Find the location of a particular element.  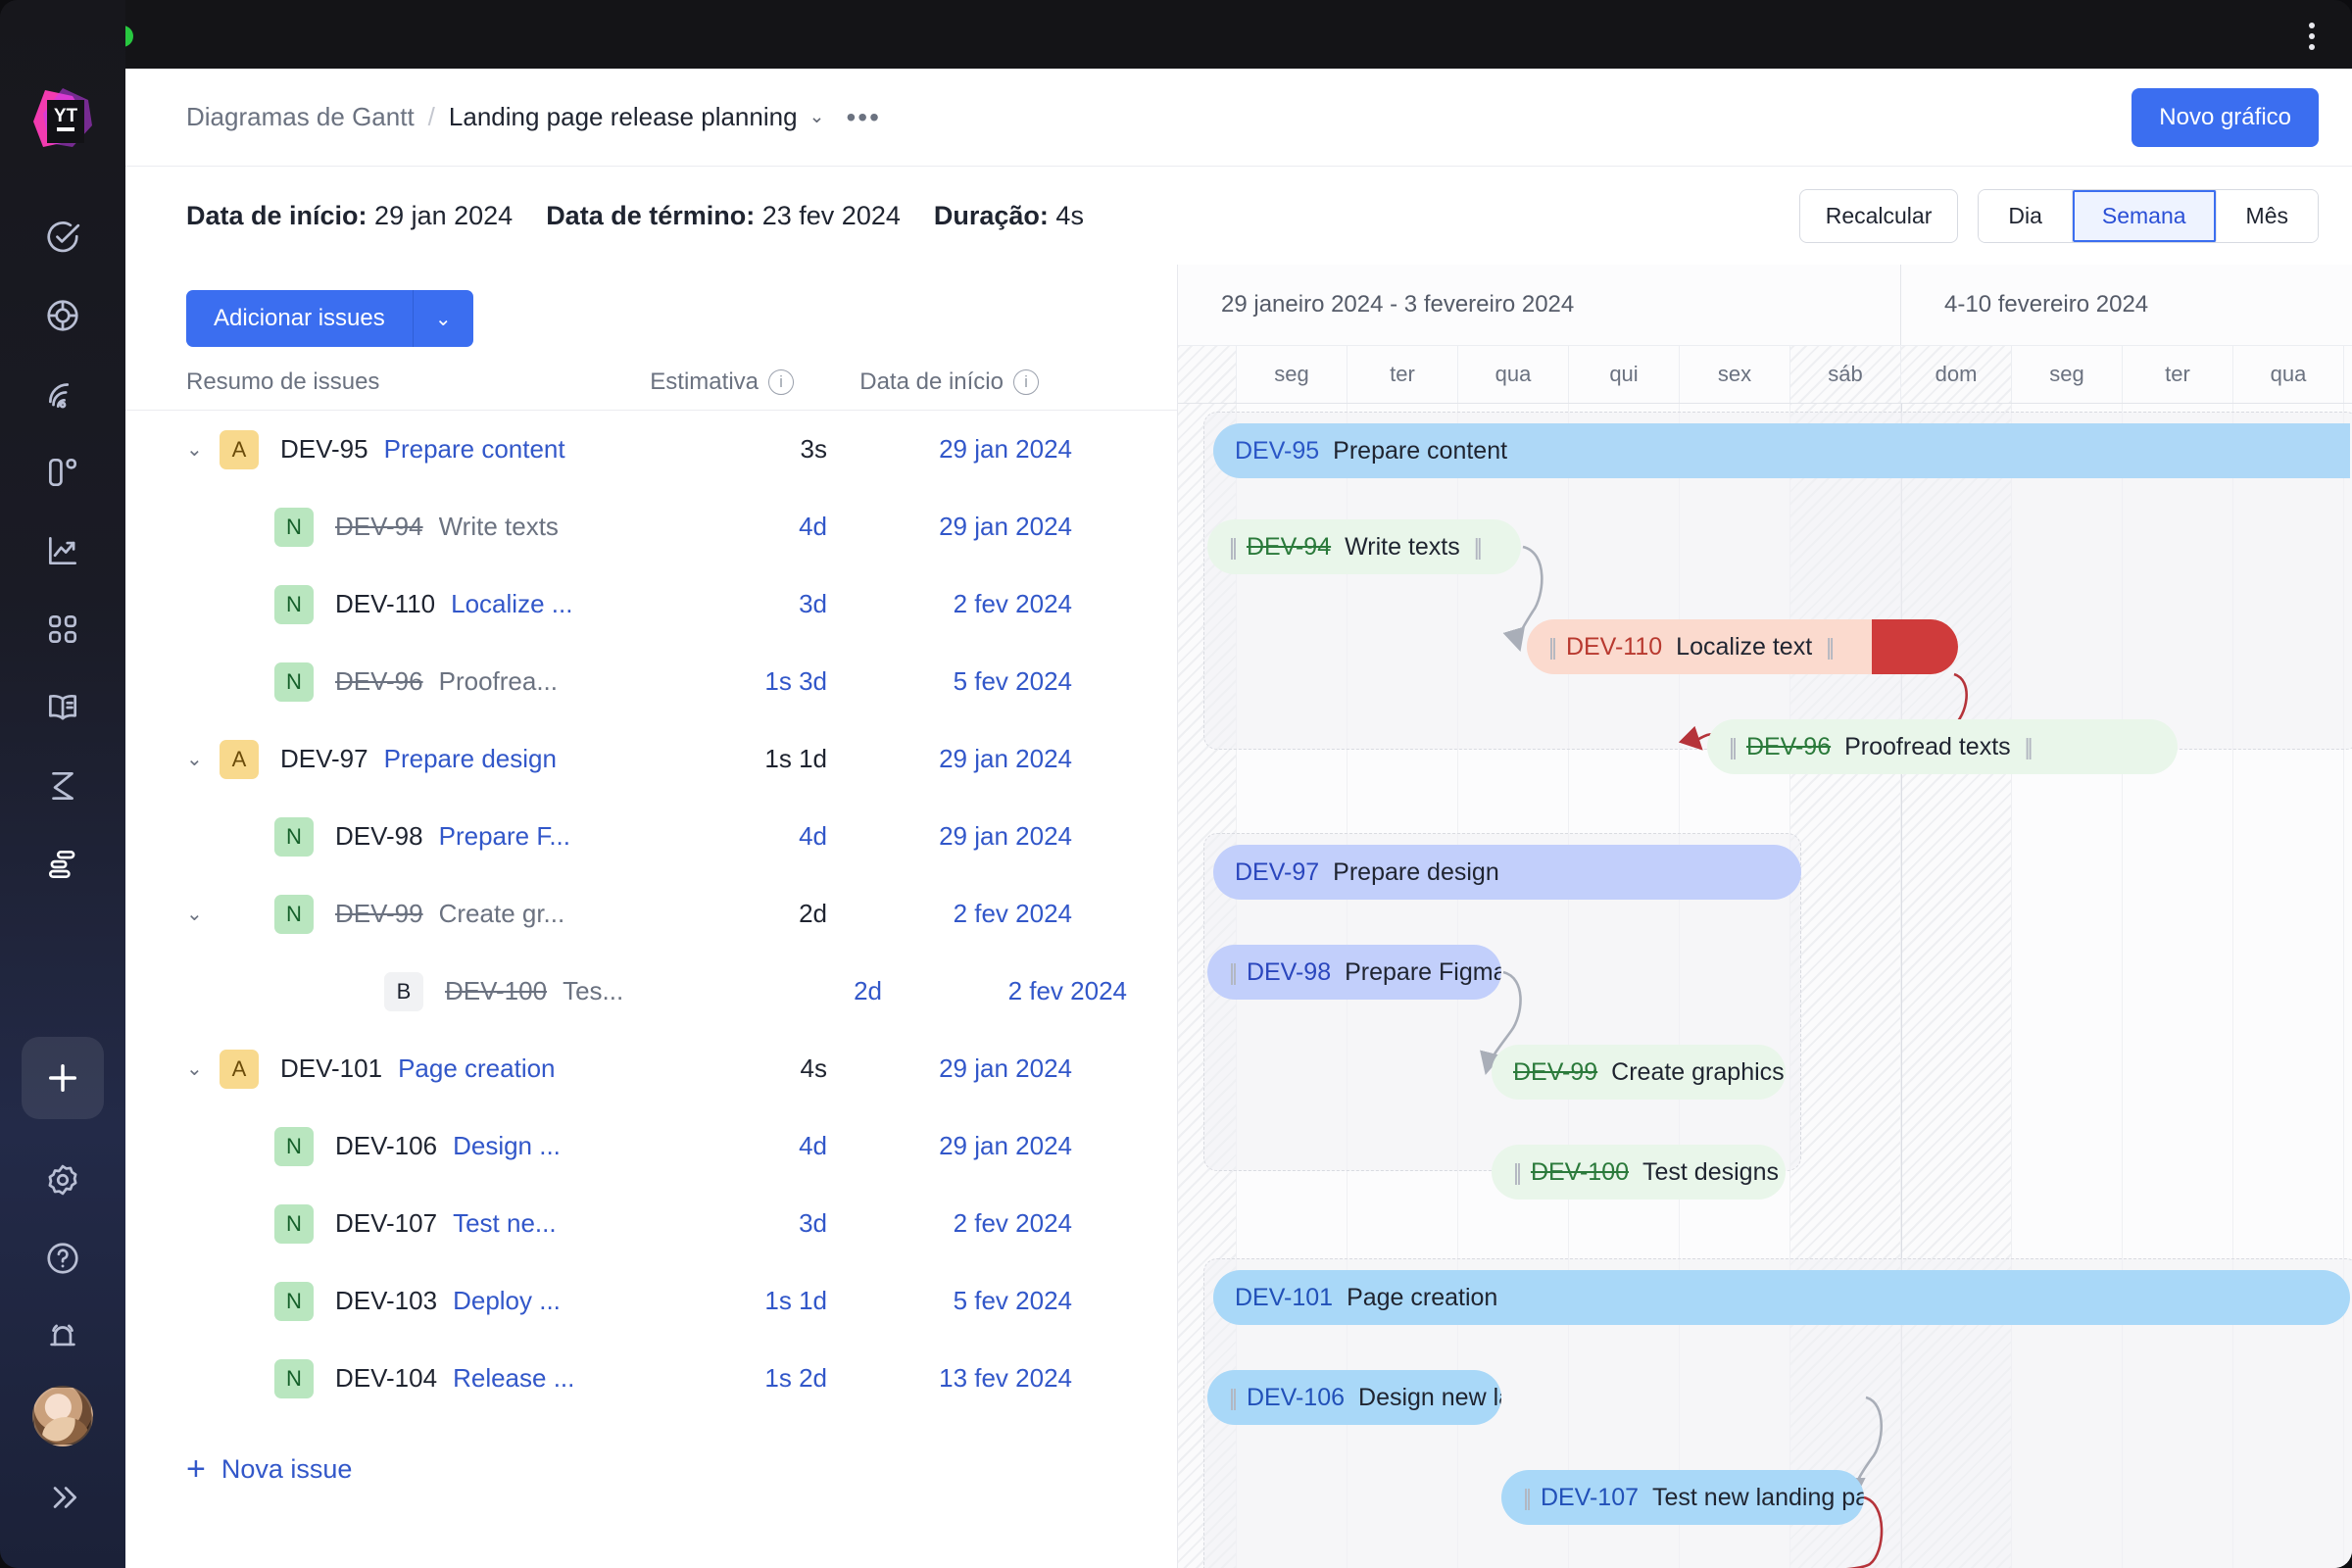

add-icon is located at coordinates (63, 1078).